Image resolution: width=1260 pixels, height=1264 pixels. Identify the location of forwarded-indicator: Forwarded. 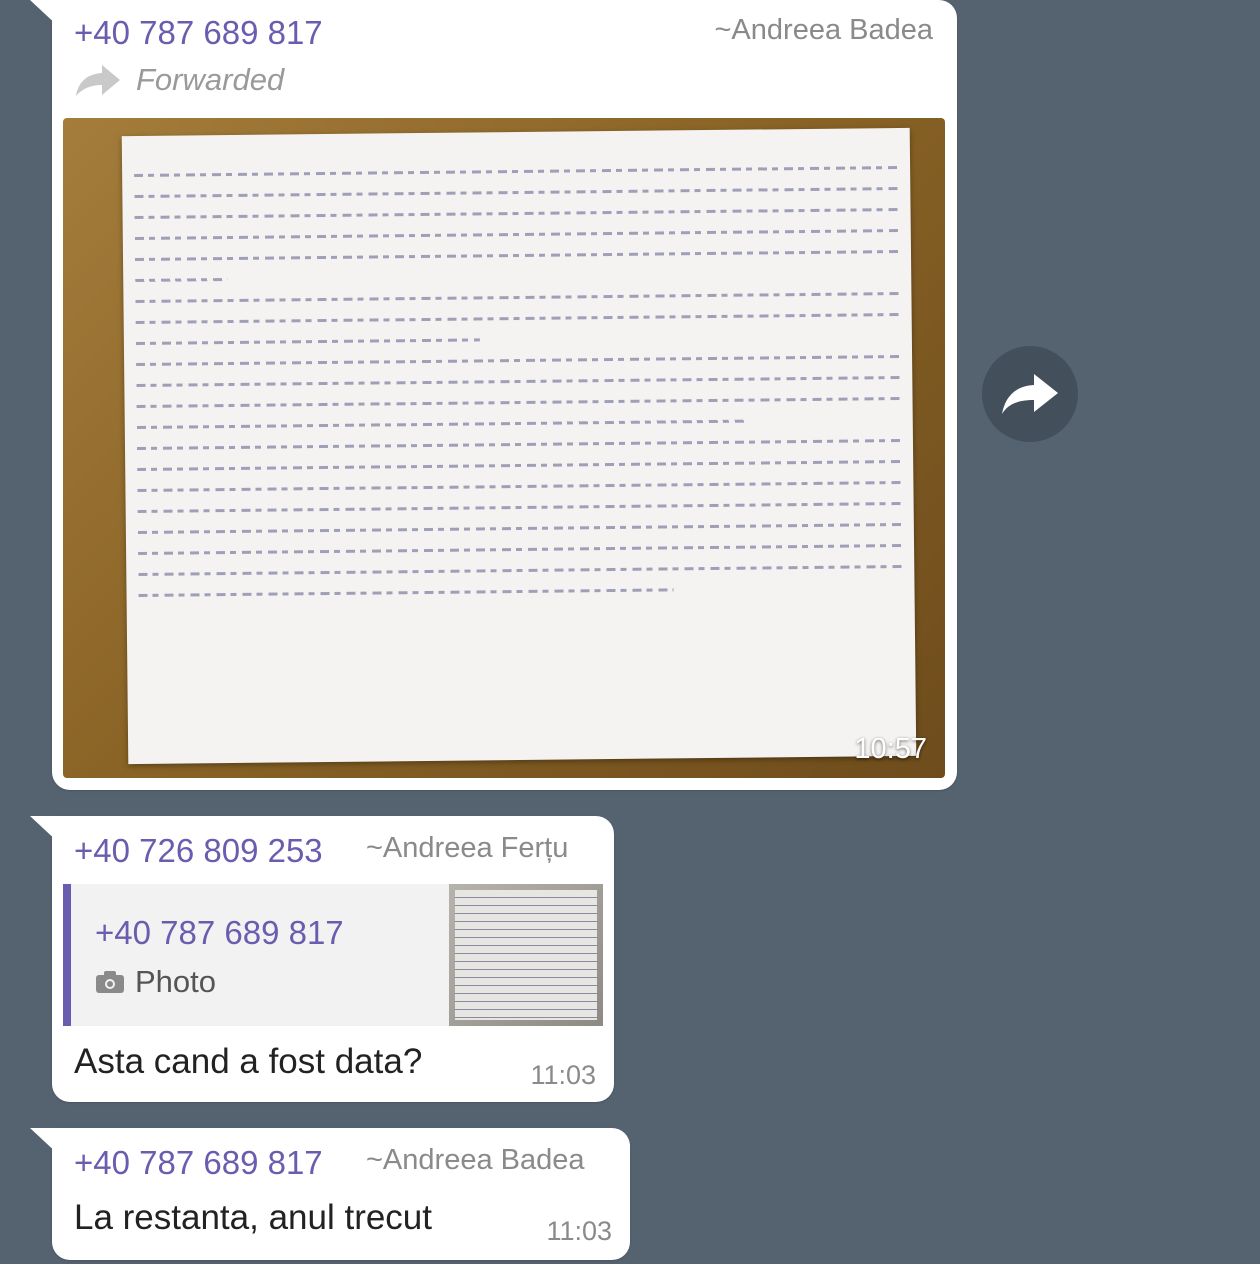
(179, 80).